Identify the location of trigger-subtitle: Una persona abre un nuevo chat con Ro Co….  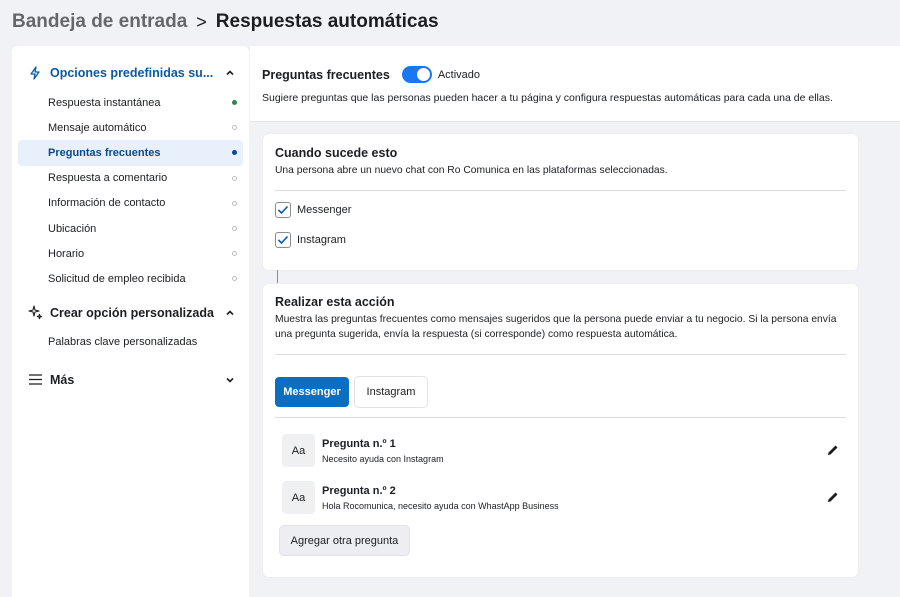
(471, 170).